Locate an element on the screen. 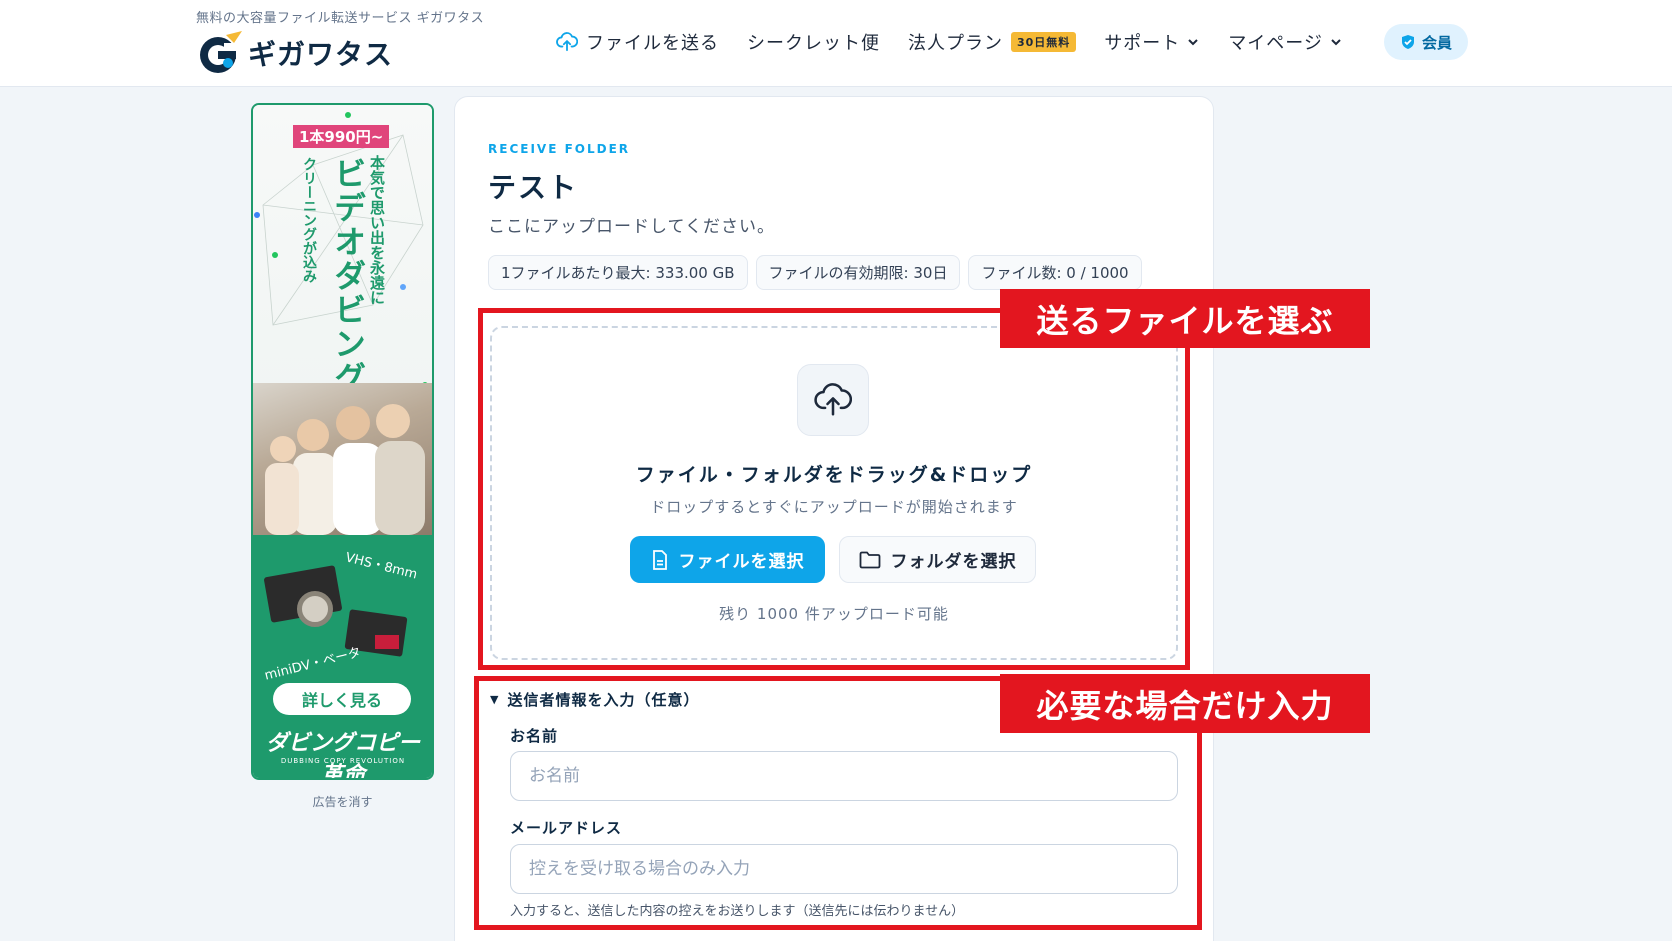 This screenshot has width=1672, height=941. ad-vhs-text: VHS・8mm is located at coordinates (381, 566).